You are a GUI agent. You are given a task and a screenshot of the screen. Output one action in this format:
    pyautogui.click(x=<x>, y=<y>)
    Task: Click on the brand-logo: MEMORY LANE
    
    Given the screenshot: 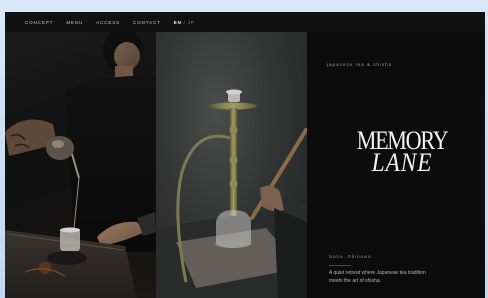 What is the action you would take?
    pyautogui.click(x=402, y=152)
    